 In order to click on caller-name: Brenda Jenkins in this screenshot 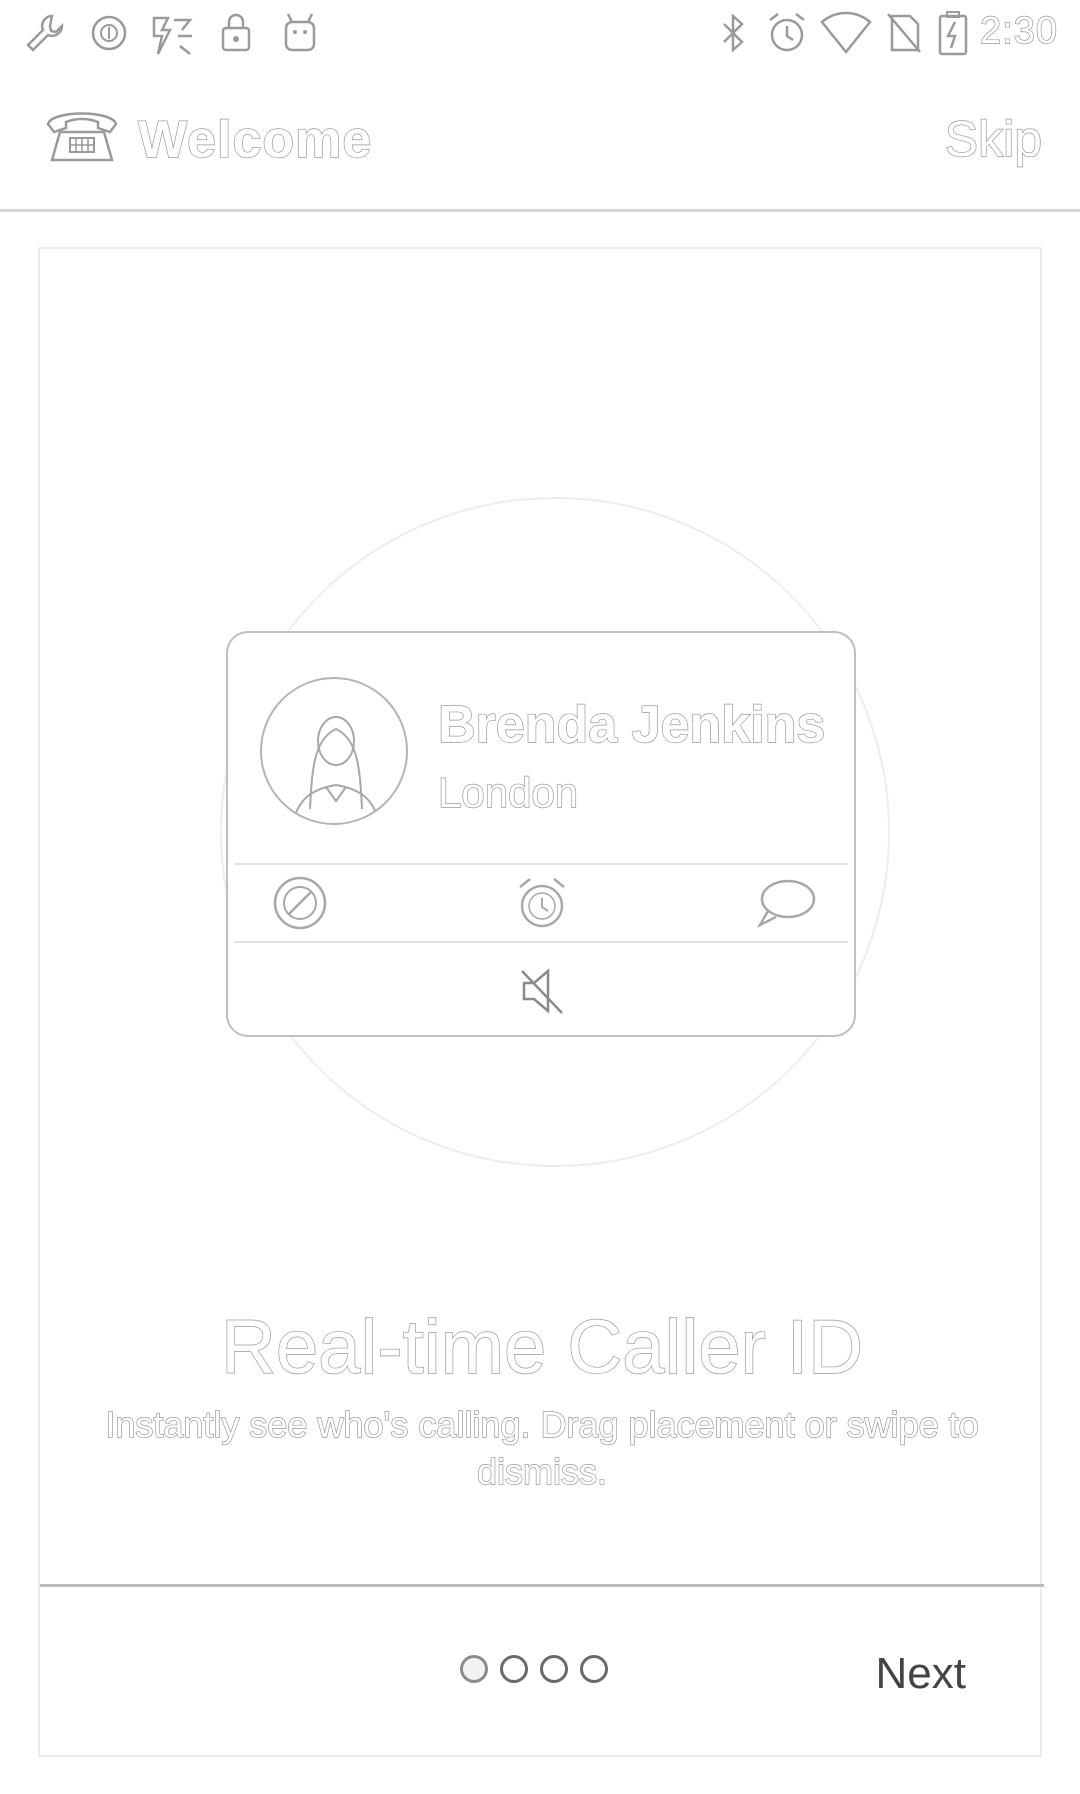, I will do `click(631, 724)`.